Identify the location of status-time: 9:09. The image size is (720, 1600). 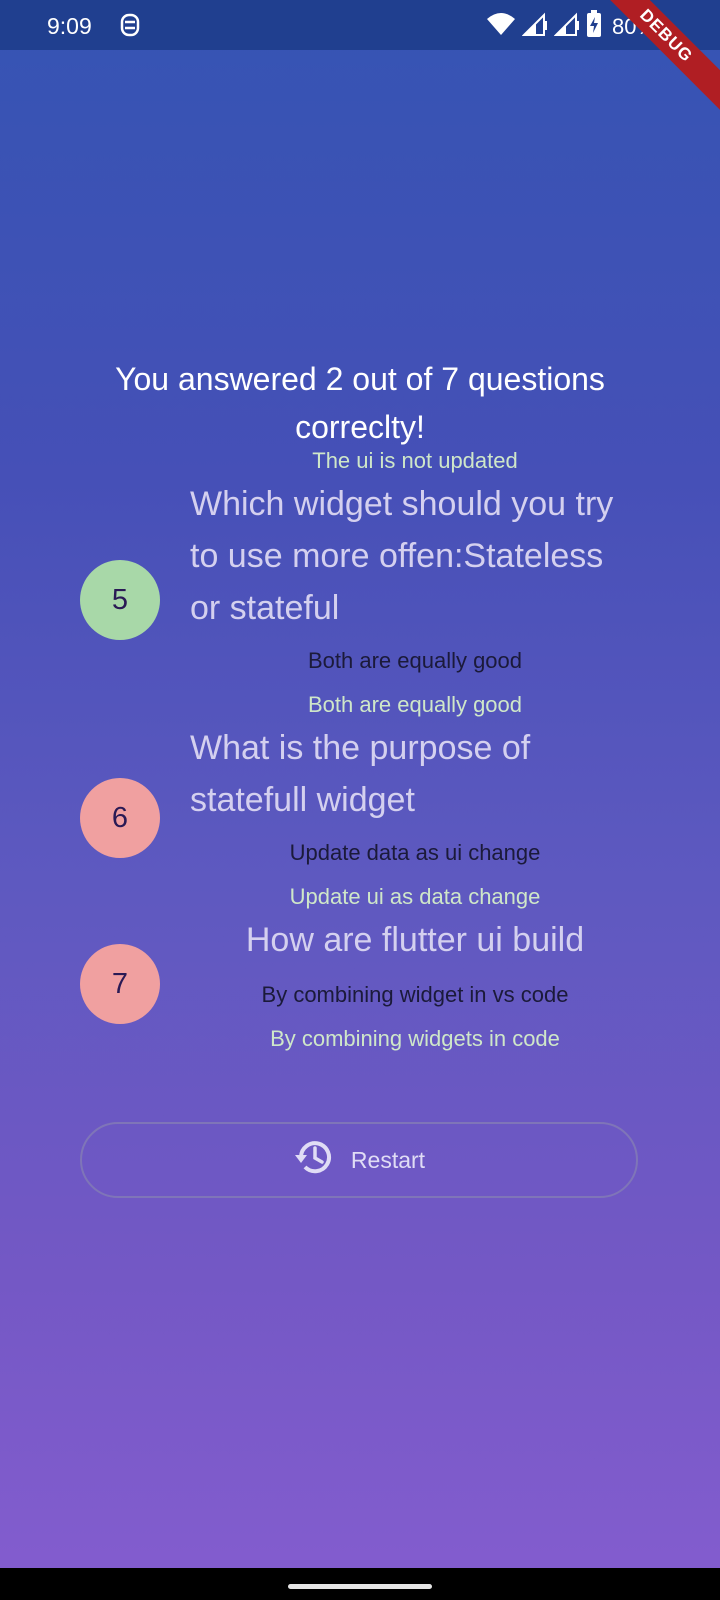
(69, 26).